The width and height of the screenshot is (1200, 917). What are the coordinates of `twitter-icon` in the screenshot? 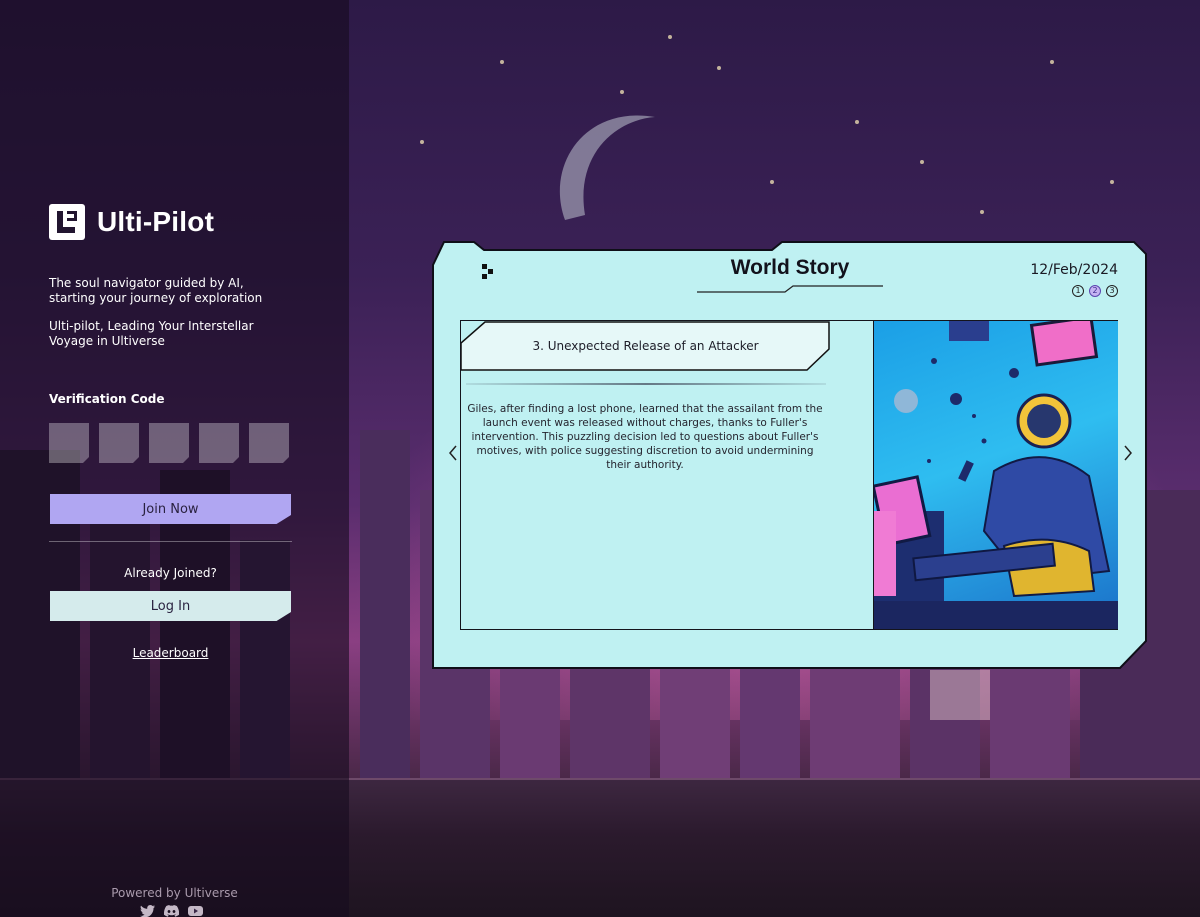 It's located at (147, 911).